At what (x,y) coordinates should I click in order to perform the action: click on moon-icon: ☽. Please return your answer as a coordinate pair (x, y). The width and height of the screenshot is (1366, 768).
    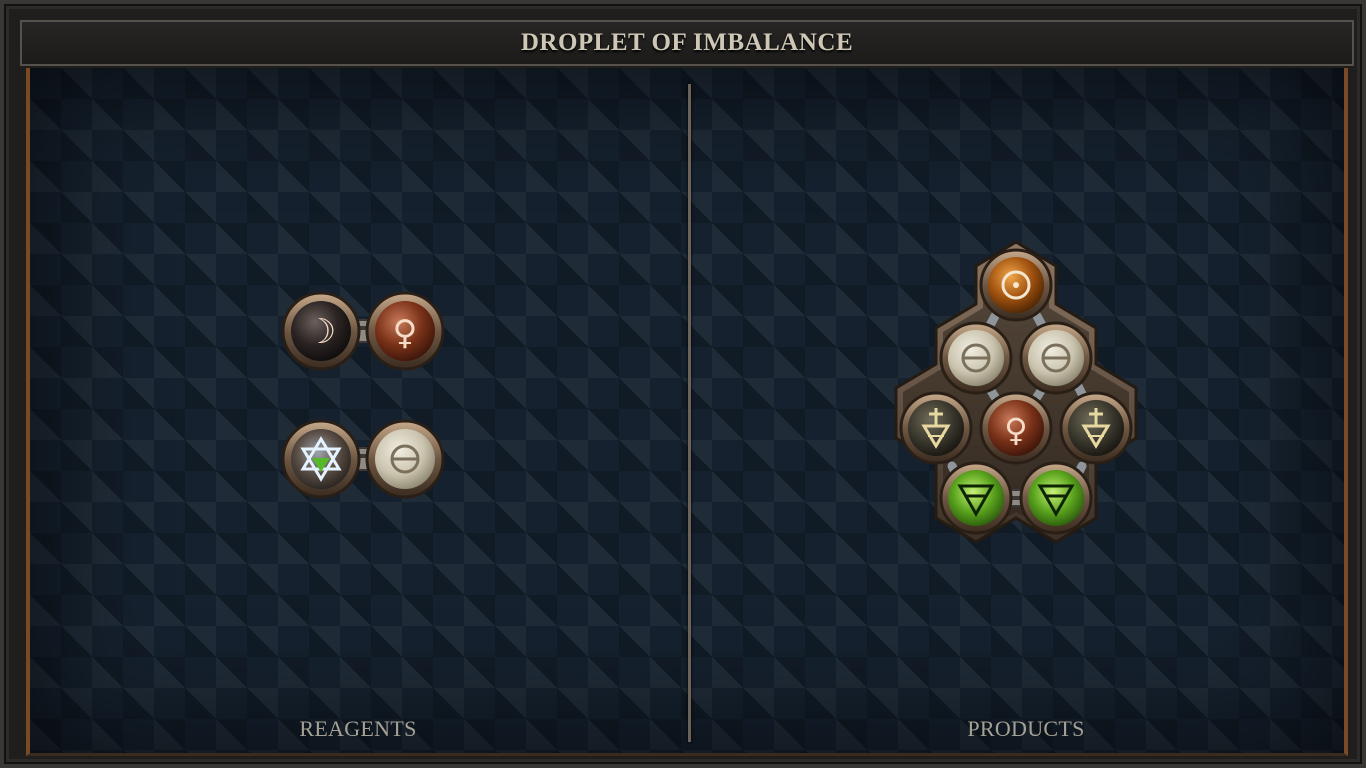
    Looking at the image, I should click on (321, 332).